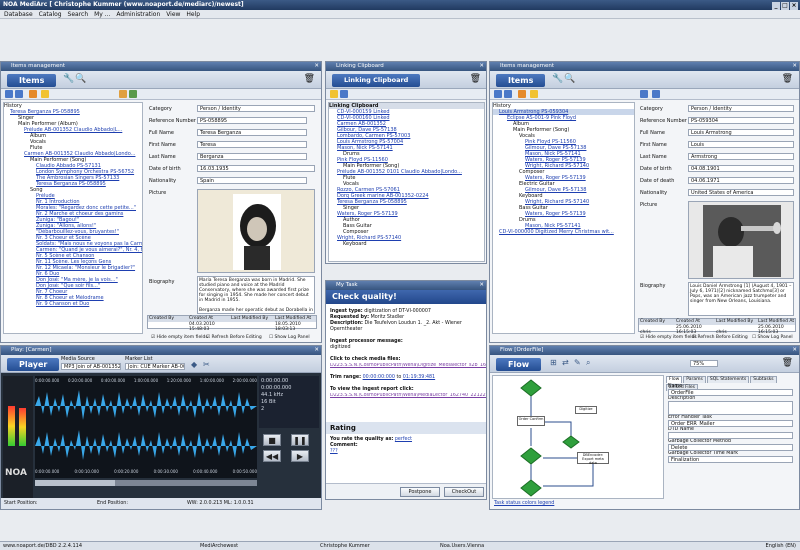 Image resolution: width=800 pixels, height=550 pixels. Describe the element at coordinates (50, 14) in the screenshot. I see `menu-catalog: Catalog` at that location.